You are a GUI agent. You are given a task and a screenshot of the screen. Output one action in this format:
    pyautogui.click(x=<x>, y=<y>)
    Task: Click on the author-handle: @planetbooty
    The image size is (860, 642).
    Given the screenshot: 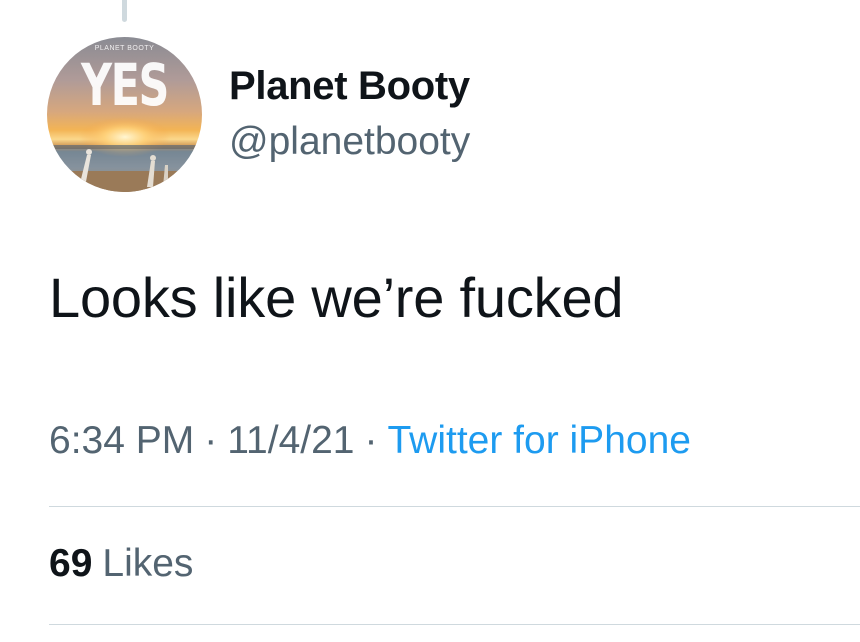 What is the action you would take?
    pyautogui.click(x=349, y=142)
    